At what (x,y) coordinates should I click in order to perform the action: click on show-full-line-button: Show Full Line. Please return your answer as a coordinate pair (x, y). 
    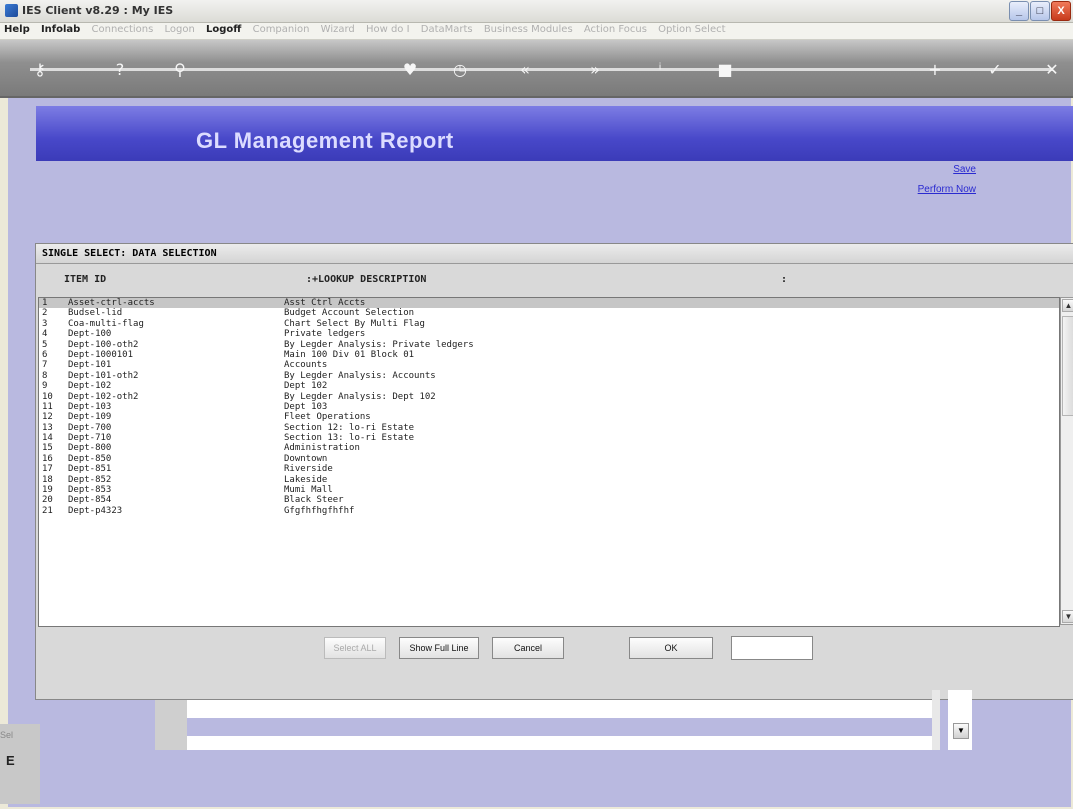
    Looking at the image, I should click on (439, 648).